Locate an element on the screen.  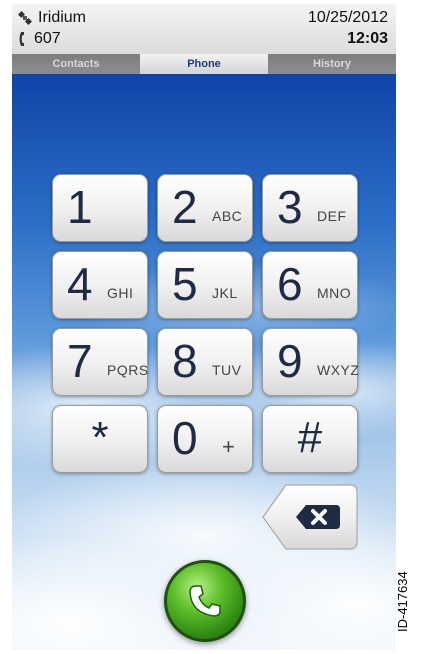
key-letters: PQRS is located at coordinates (128, 370).